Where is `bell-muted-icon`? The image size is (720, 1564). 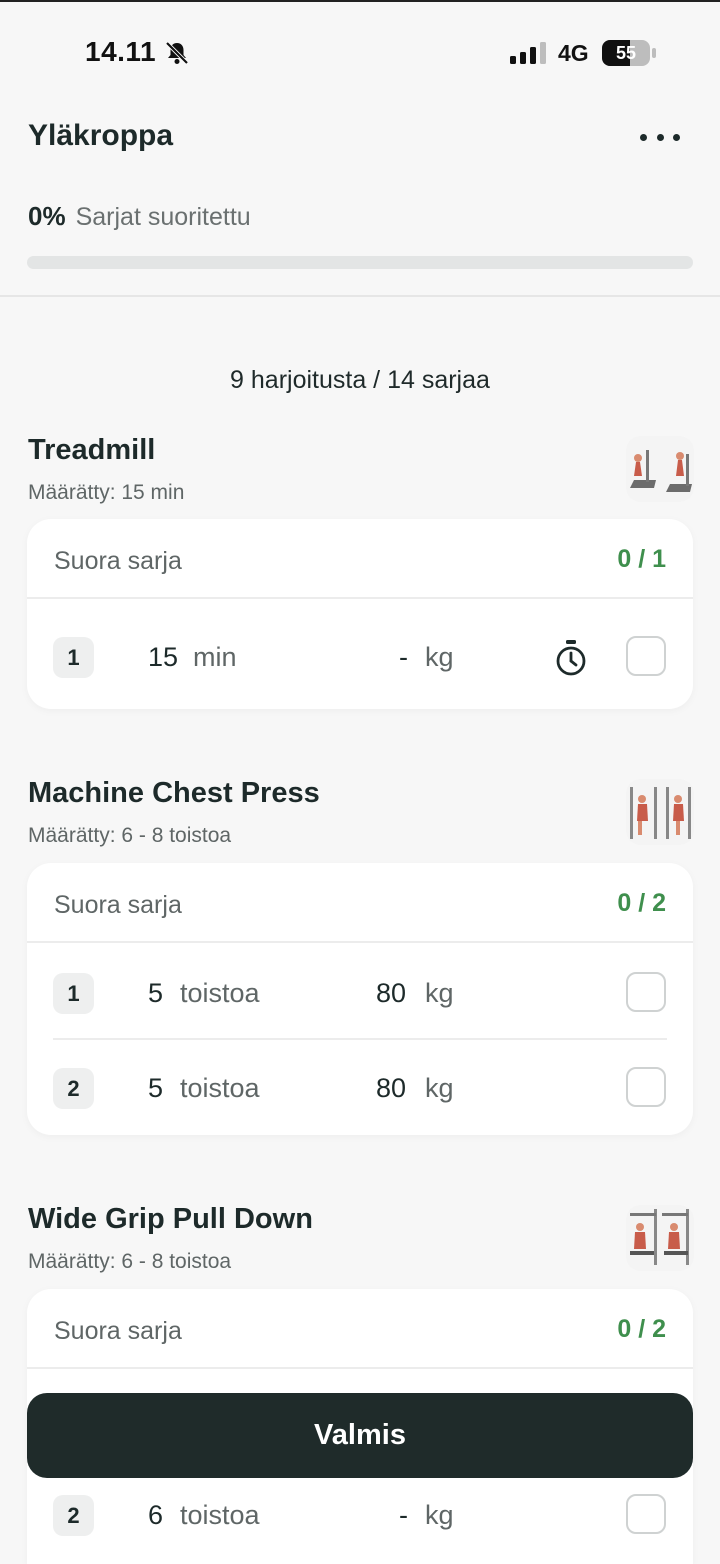 bell-muted-icon is located at coordinates (177, 53).